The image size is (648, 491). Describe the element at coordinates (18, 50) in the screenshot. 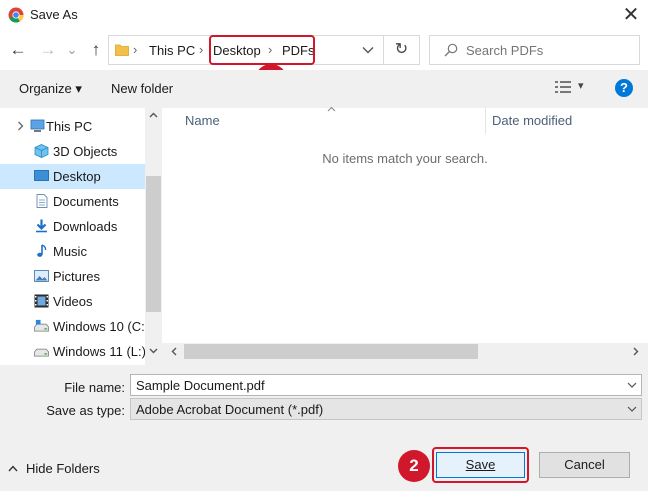

I see `back-arrow-icon: ←` at that location.